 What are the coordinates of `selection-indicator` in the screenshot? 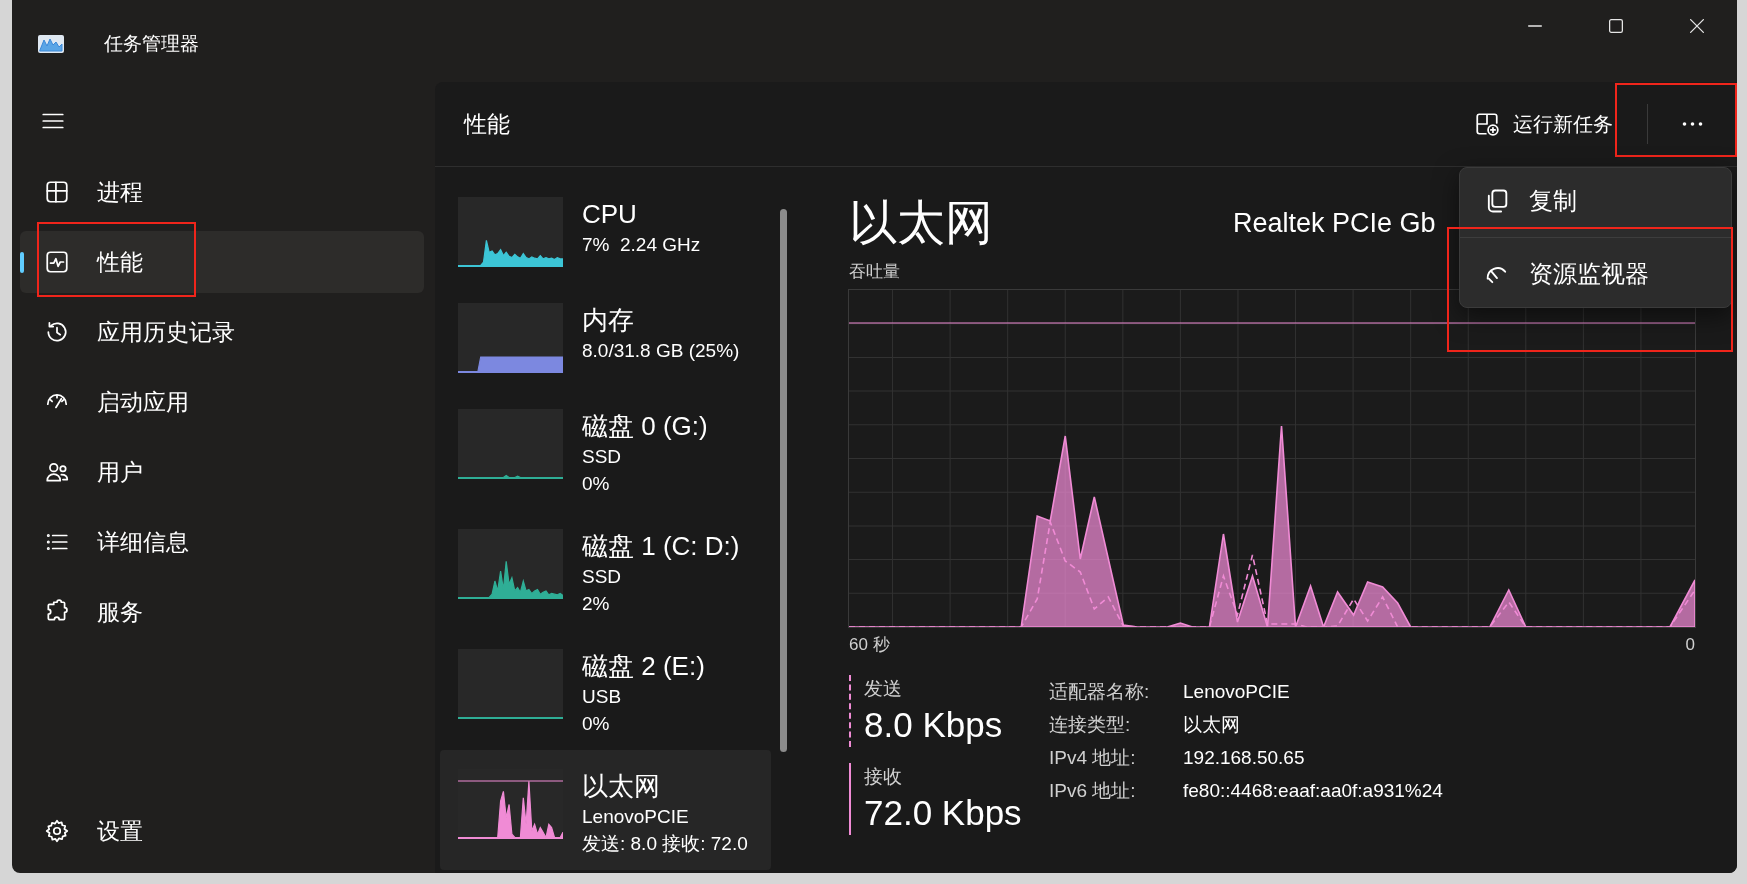 It's located at (22, 262).